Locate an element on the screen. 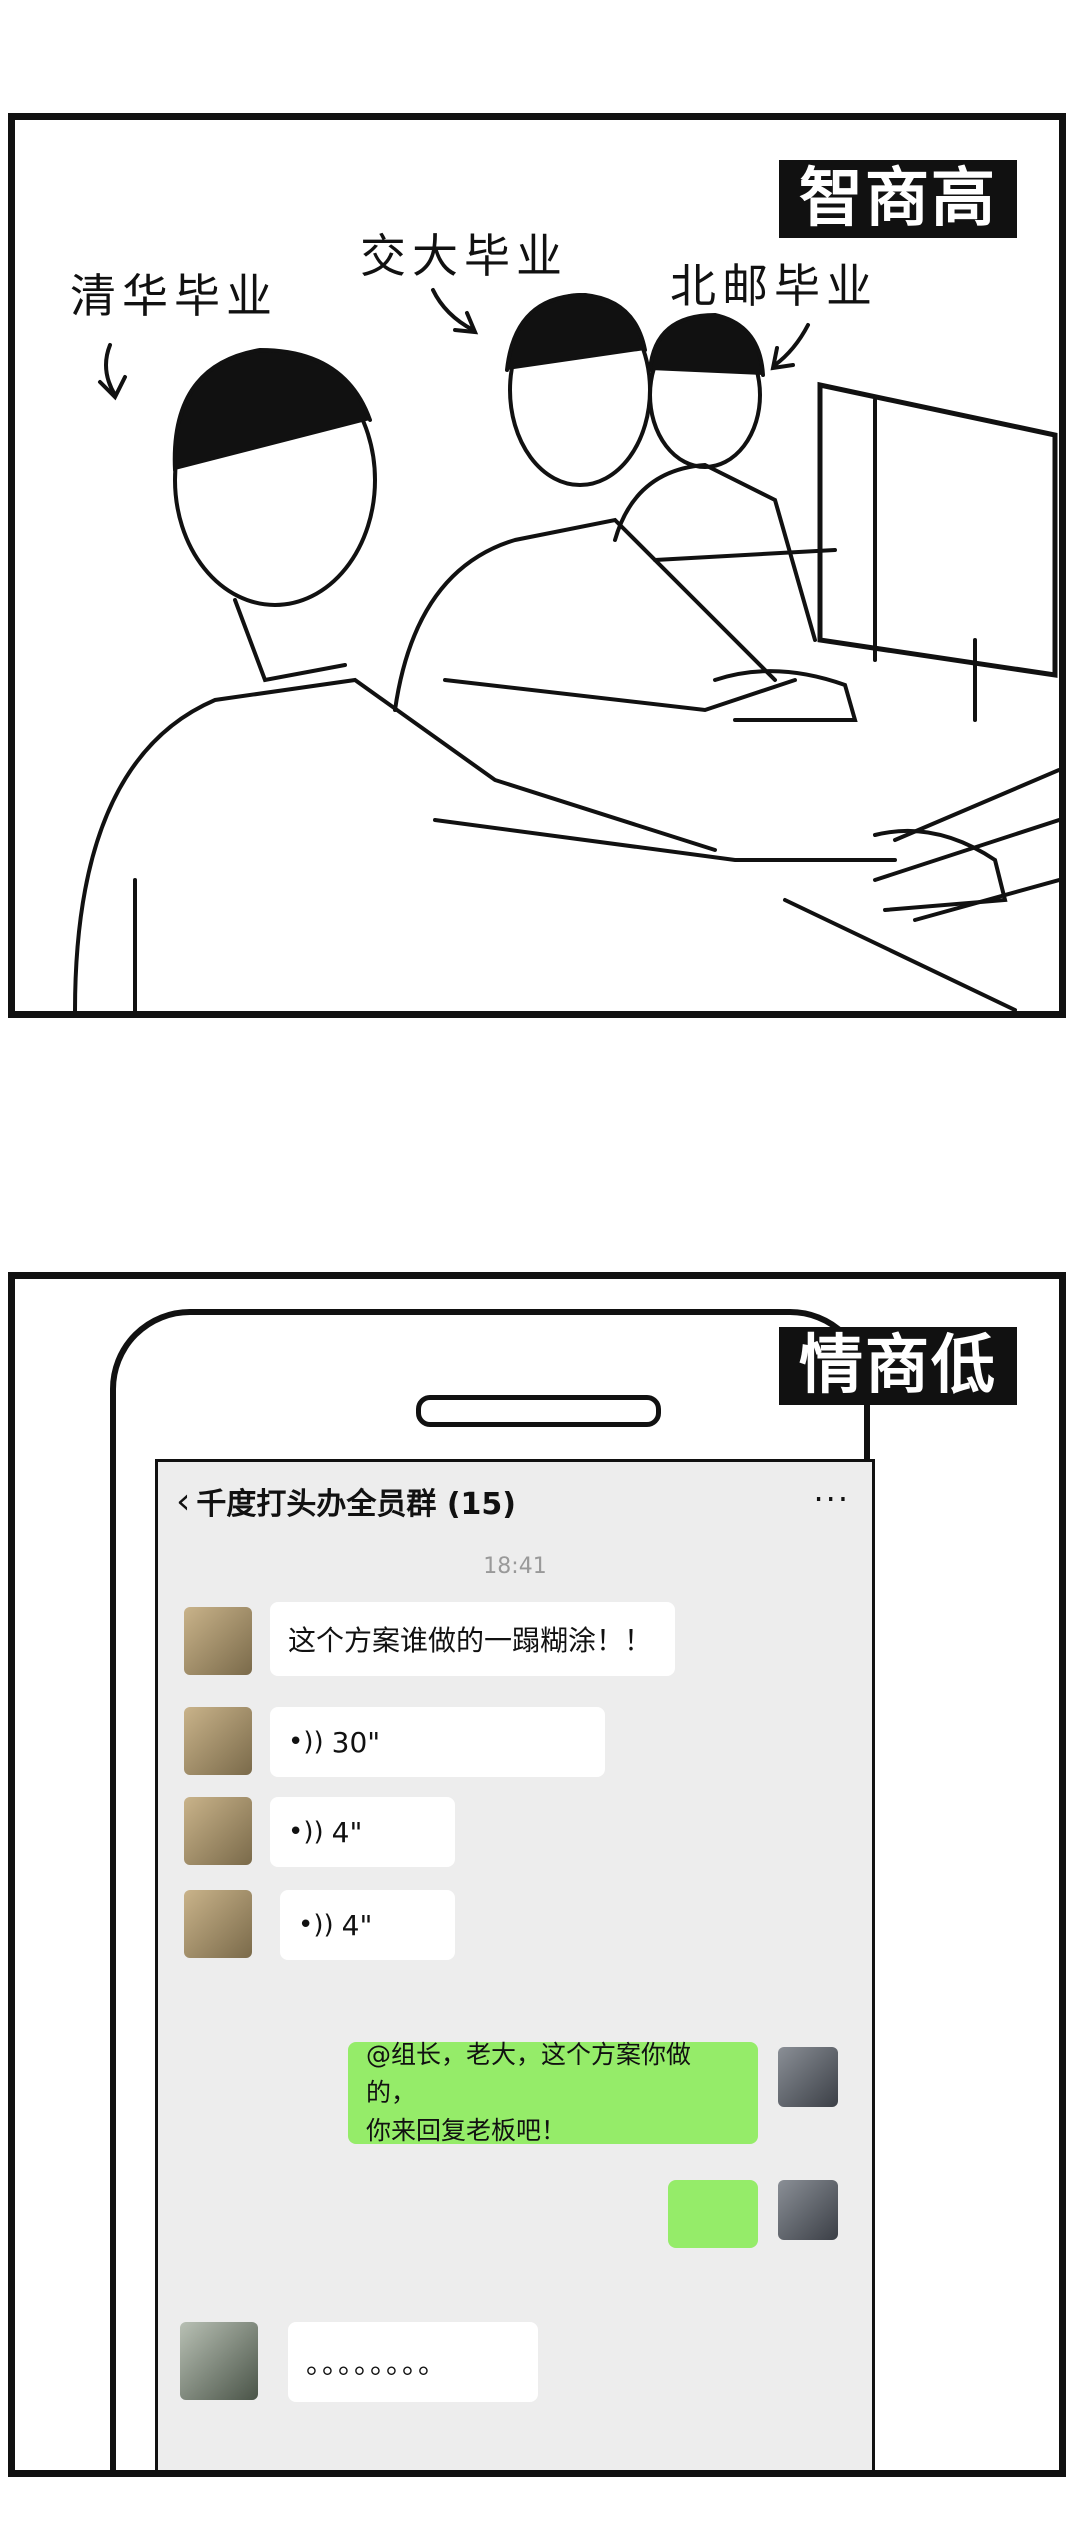 Image resolution: width=1080 pixels, height=2542 pixels. message-text-line: @组长，老大，这个方案你做的， is located at coordinates (529, 2073).